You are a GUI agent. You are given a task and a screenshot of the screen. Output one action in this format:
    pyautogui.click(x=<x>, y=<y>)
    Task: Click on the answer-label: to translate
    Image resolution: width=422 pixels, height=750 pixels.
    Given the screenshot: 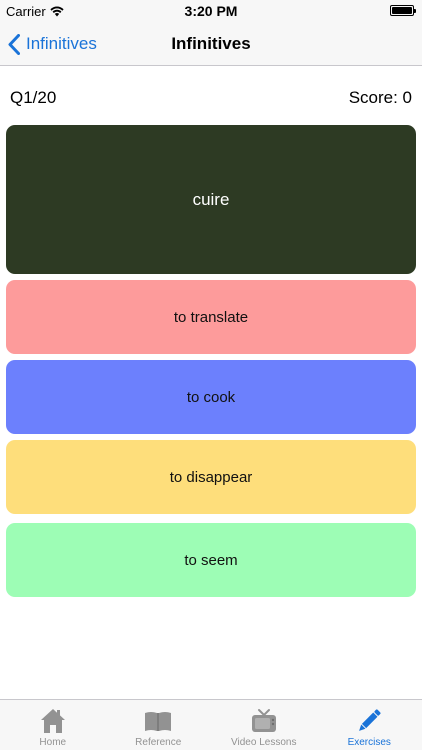 What is the action you would take?
    pyautogui.click(x=211, y=317)
    